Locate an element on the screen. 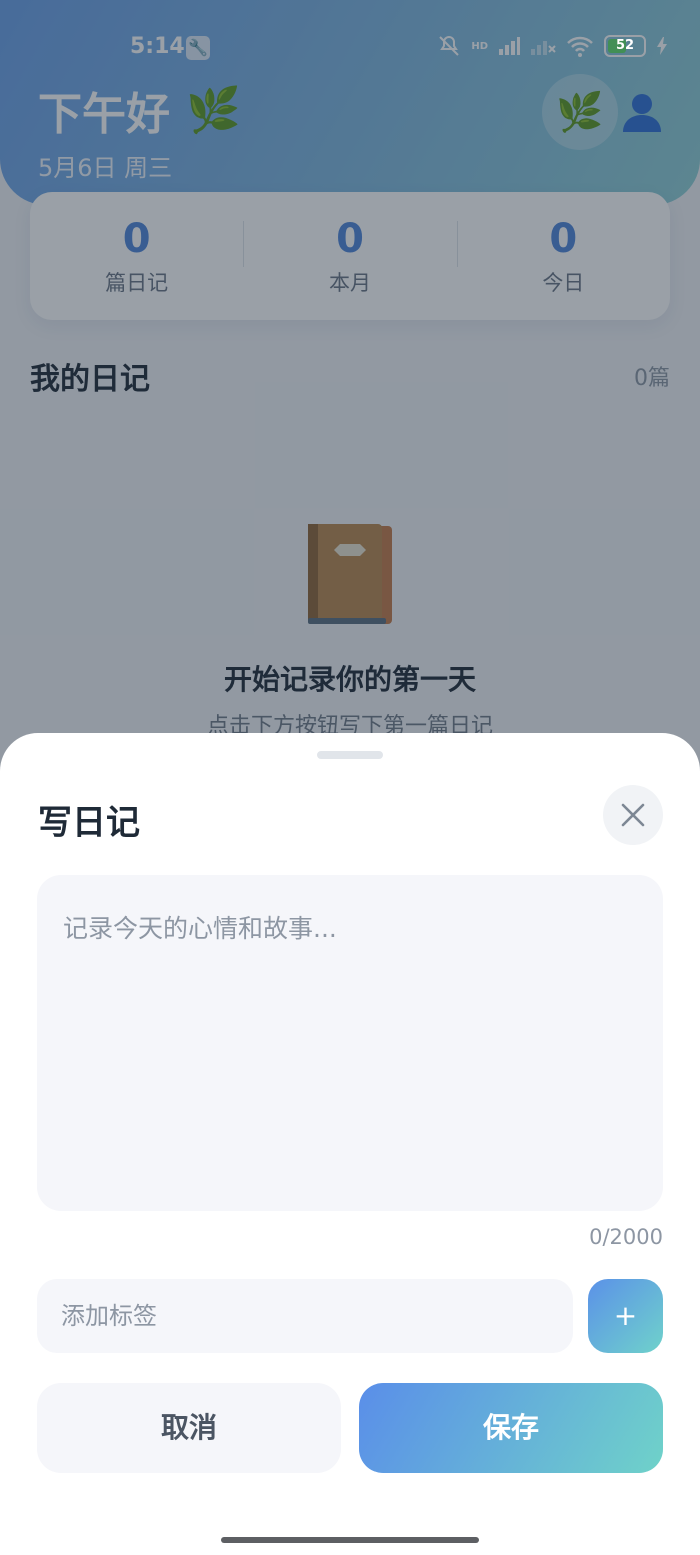 This screenshot has width=700, height=1555. char-counter: 0/2000 is located at coordinates (626, 1237).